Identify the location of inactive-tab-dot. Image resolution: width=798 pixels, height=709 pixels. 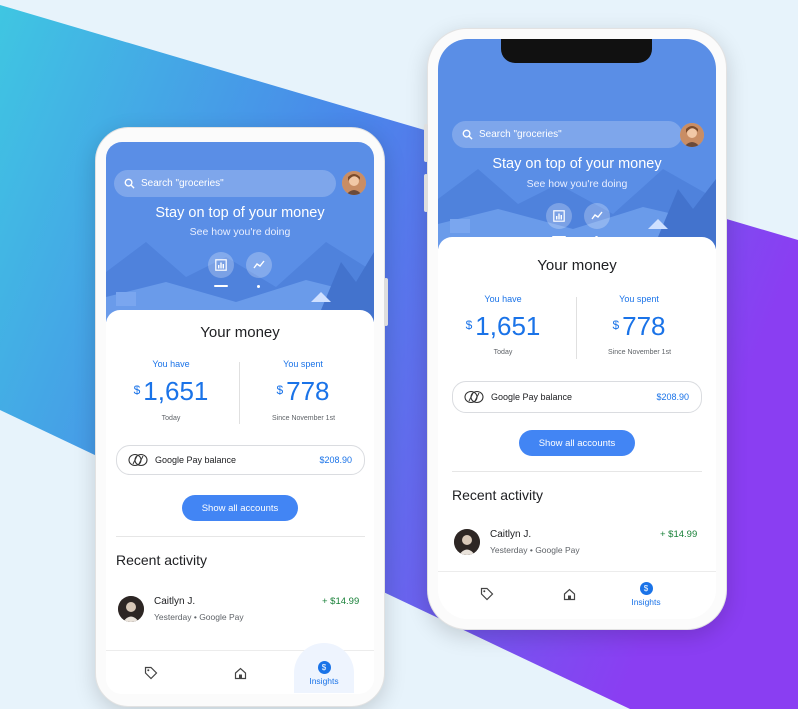
(258, 286).